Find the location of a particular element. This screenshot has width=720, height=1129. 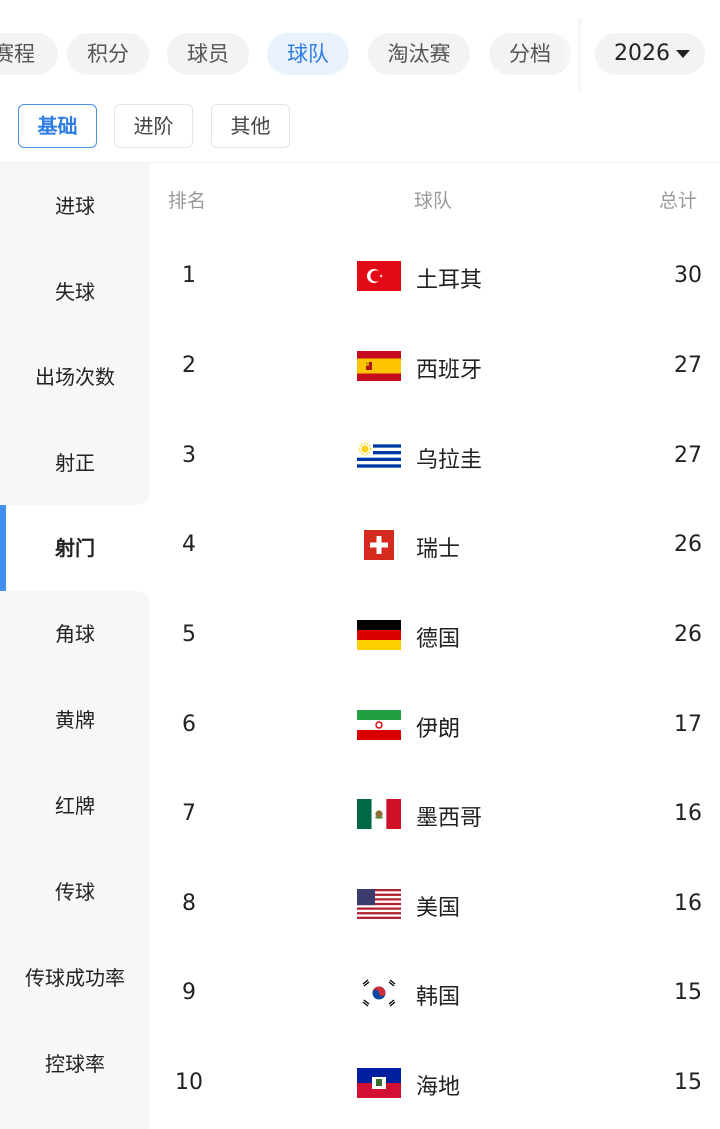

team-name: 西班牙 is located at coordinates (449, 370).